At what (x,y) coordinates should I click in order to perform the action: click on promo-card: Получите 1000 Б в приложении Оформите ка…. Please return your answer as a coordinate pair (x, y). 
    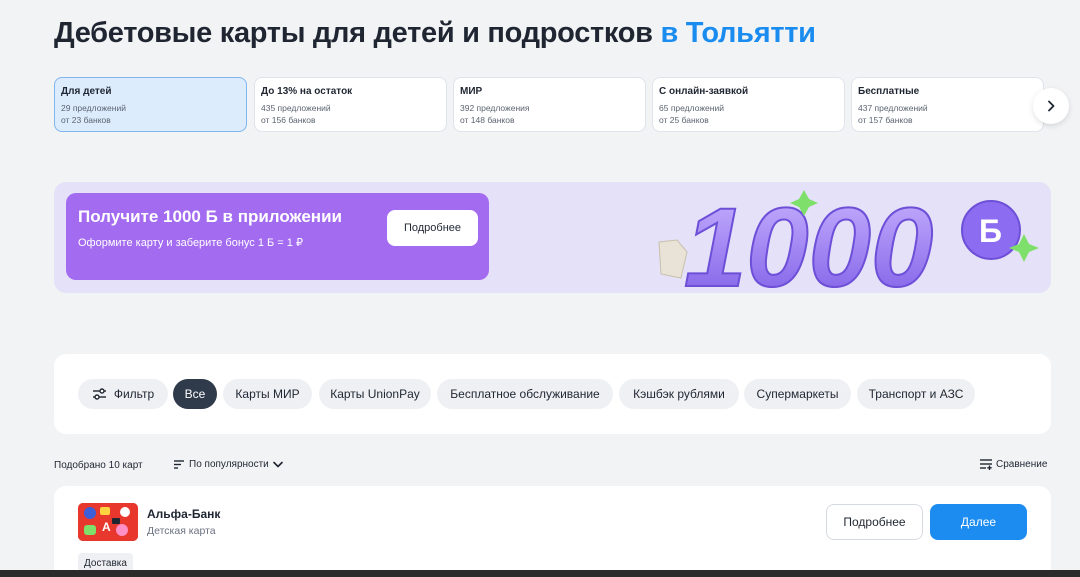
    Looking at the image, I should click on (277, 236).